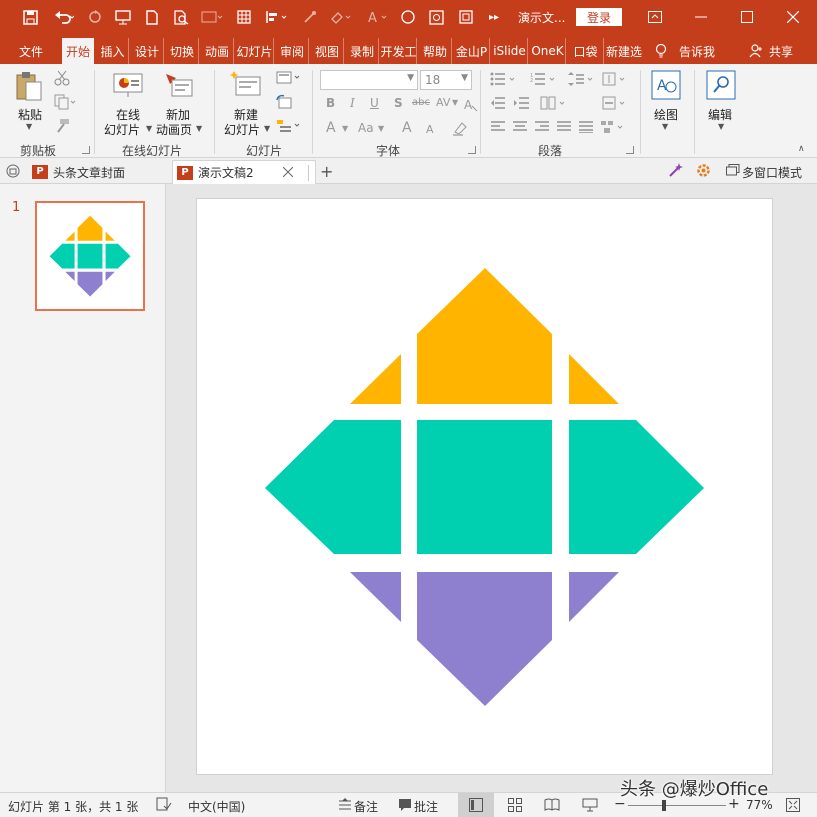 The image size is (817, 817). What do you see at coordinates (326, 171) in the screenshot?
I see `new-tab-plus-icon: +` at bounding box center [326, 171].